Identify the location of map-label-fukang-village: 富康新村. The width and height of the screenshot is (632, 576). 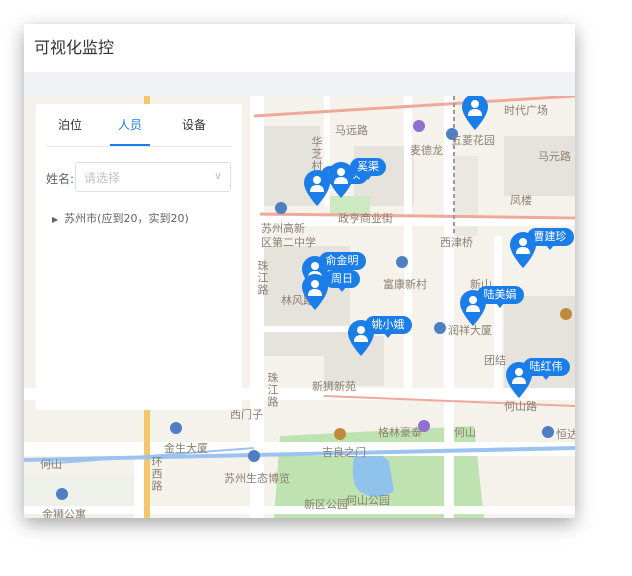
(405, 284).